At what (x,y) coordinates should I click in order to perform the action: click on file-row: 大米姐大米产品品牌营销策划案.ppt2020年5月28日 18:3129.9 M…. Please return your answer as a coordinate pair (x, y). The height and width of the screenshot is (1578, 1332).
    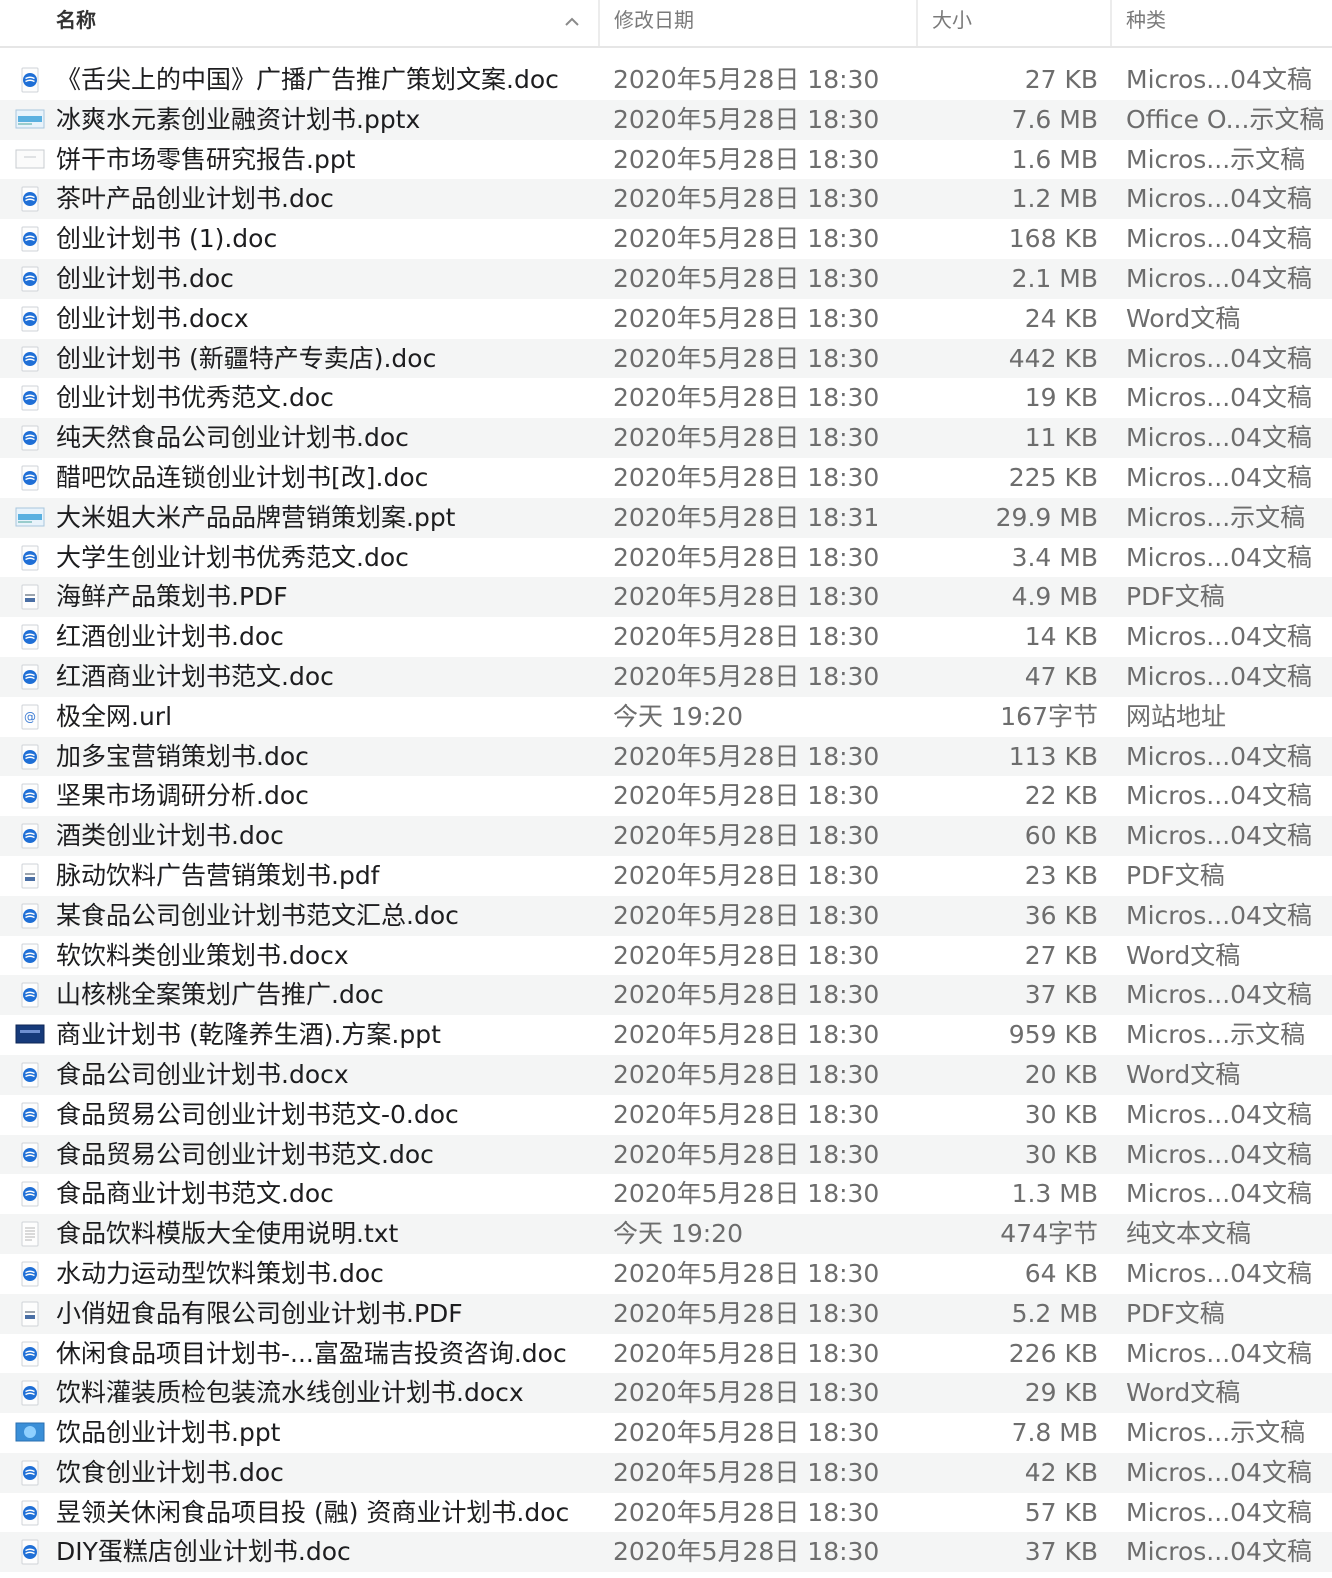
    Looking at the image, I should click on (666, 518).